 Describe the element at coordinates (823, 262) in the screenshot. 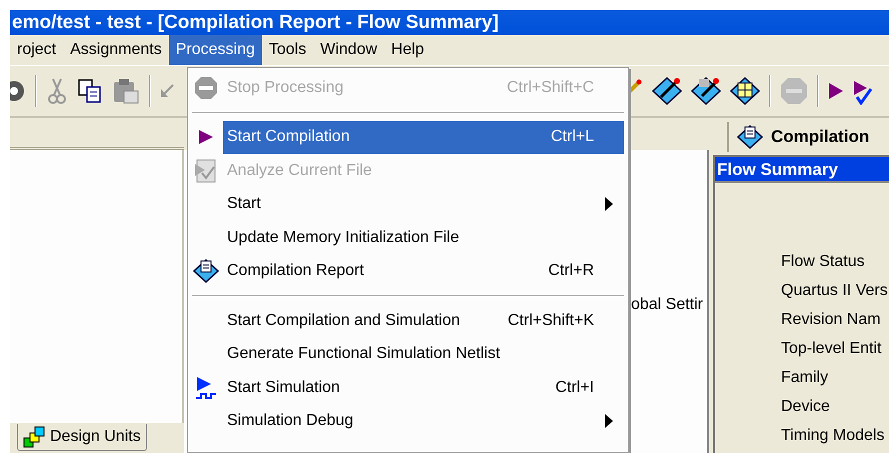

I see `table-cell-text: Flow Status` at that location.